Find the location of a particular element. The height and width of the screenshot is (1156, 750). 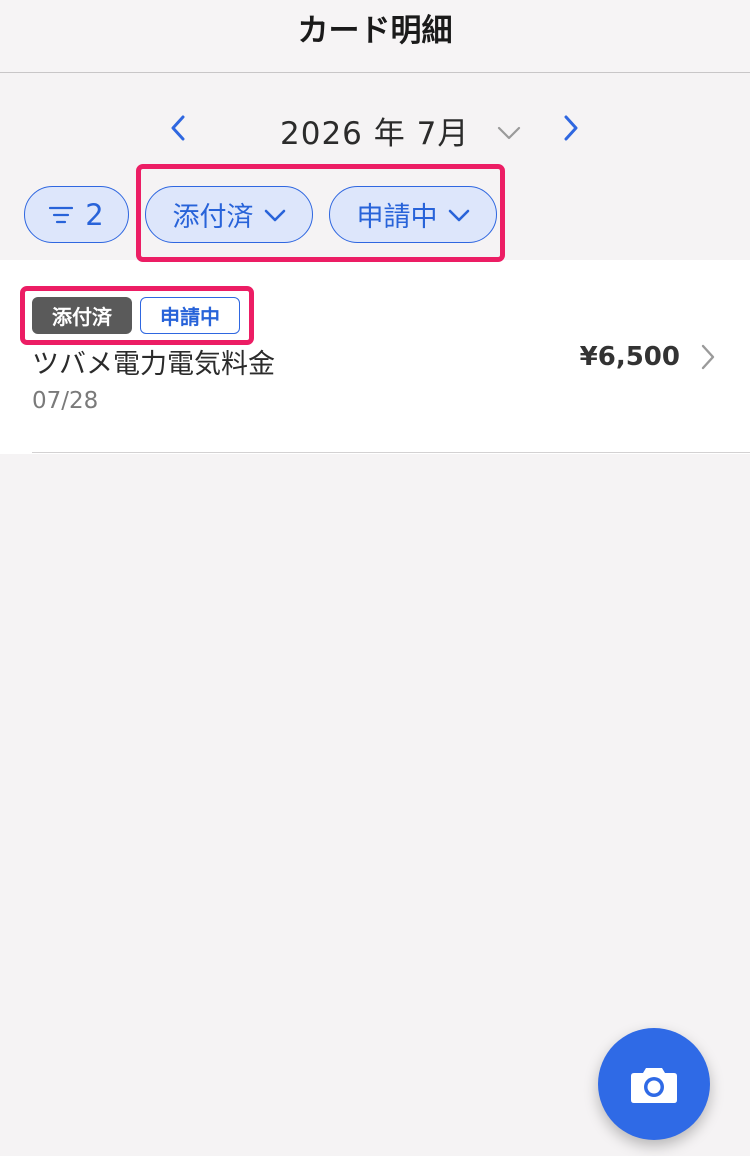

attachment-filter-dropdown: 添付済 is located at coordinates (229, 214).